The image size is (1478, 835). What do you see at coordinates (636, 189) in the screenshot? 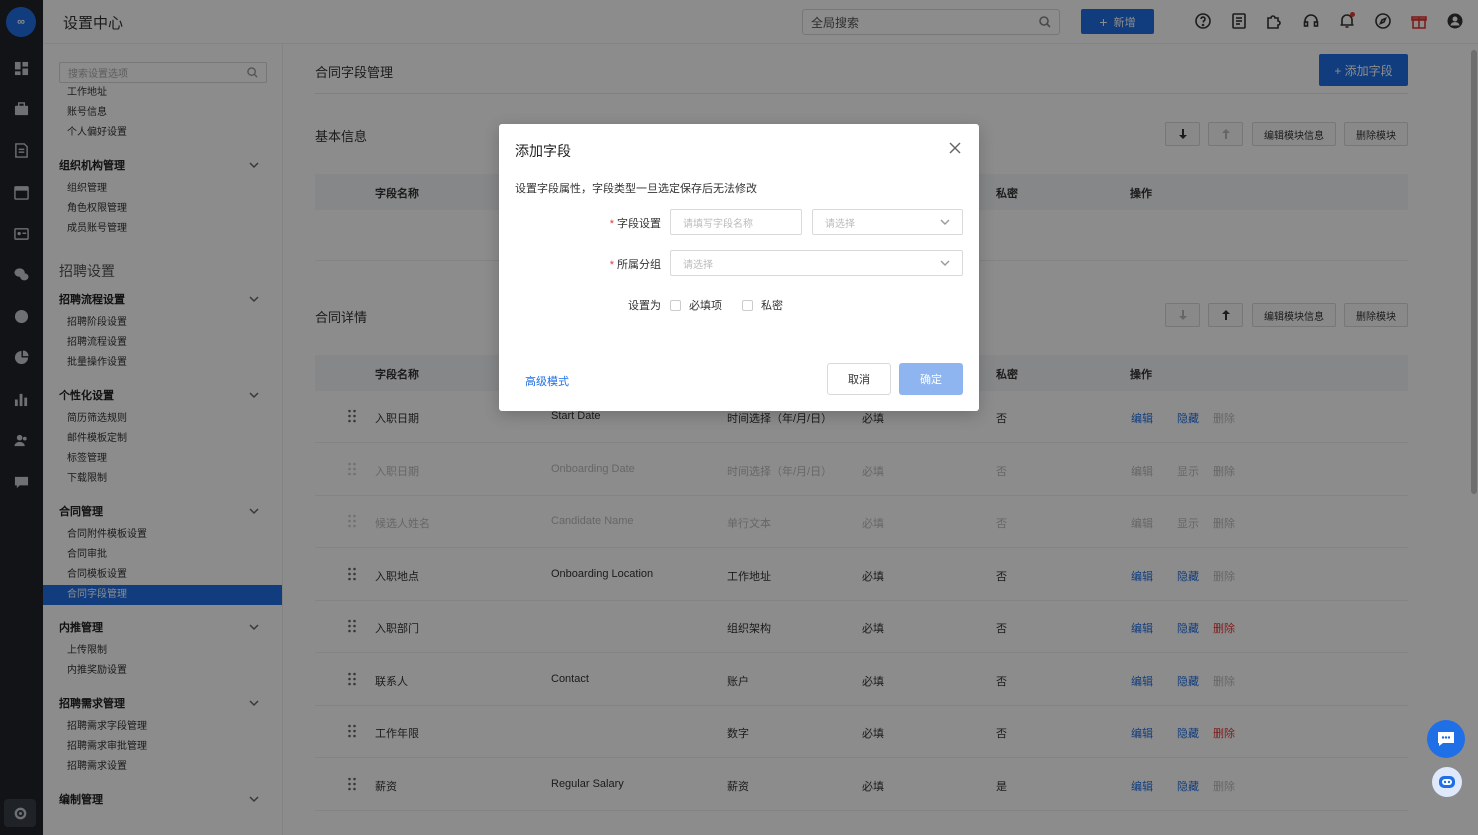
I see `dialog-hint: 设置字段属性，字段类型一旦选定保存后无法修改` at bounding box center [636, 189].